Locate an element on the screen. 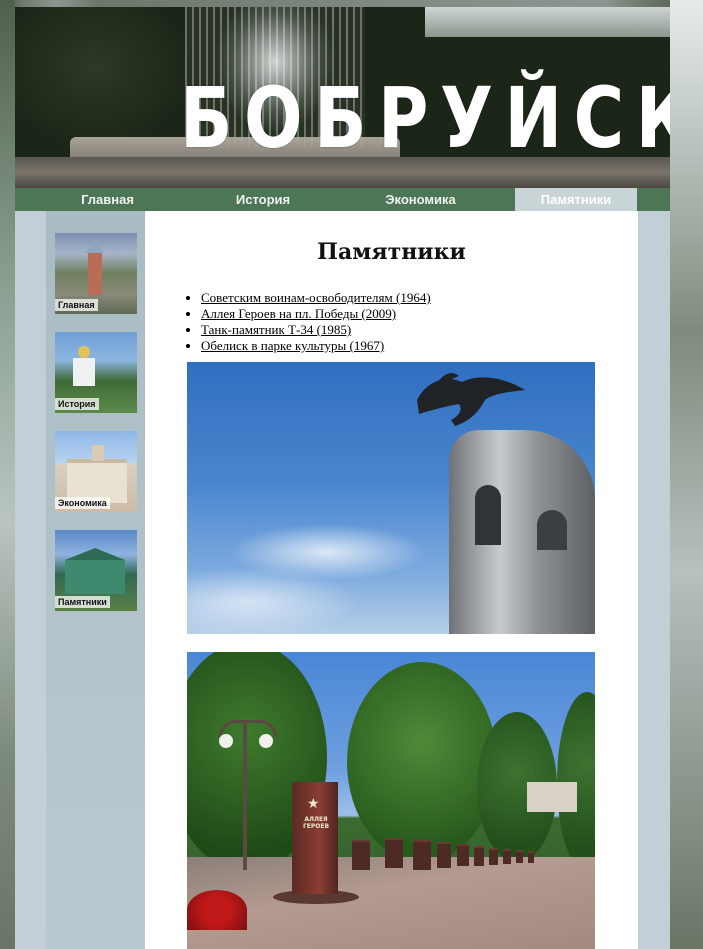 Image resolution: width=703 pixels, height=949 pixels. star-icon: ★ is located at coordinates (313, 804).